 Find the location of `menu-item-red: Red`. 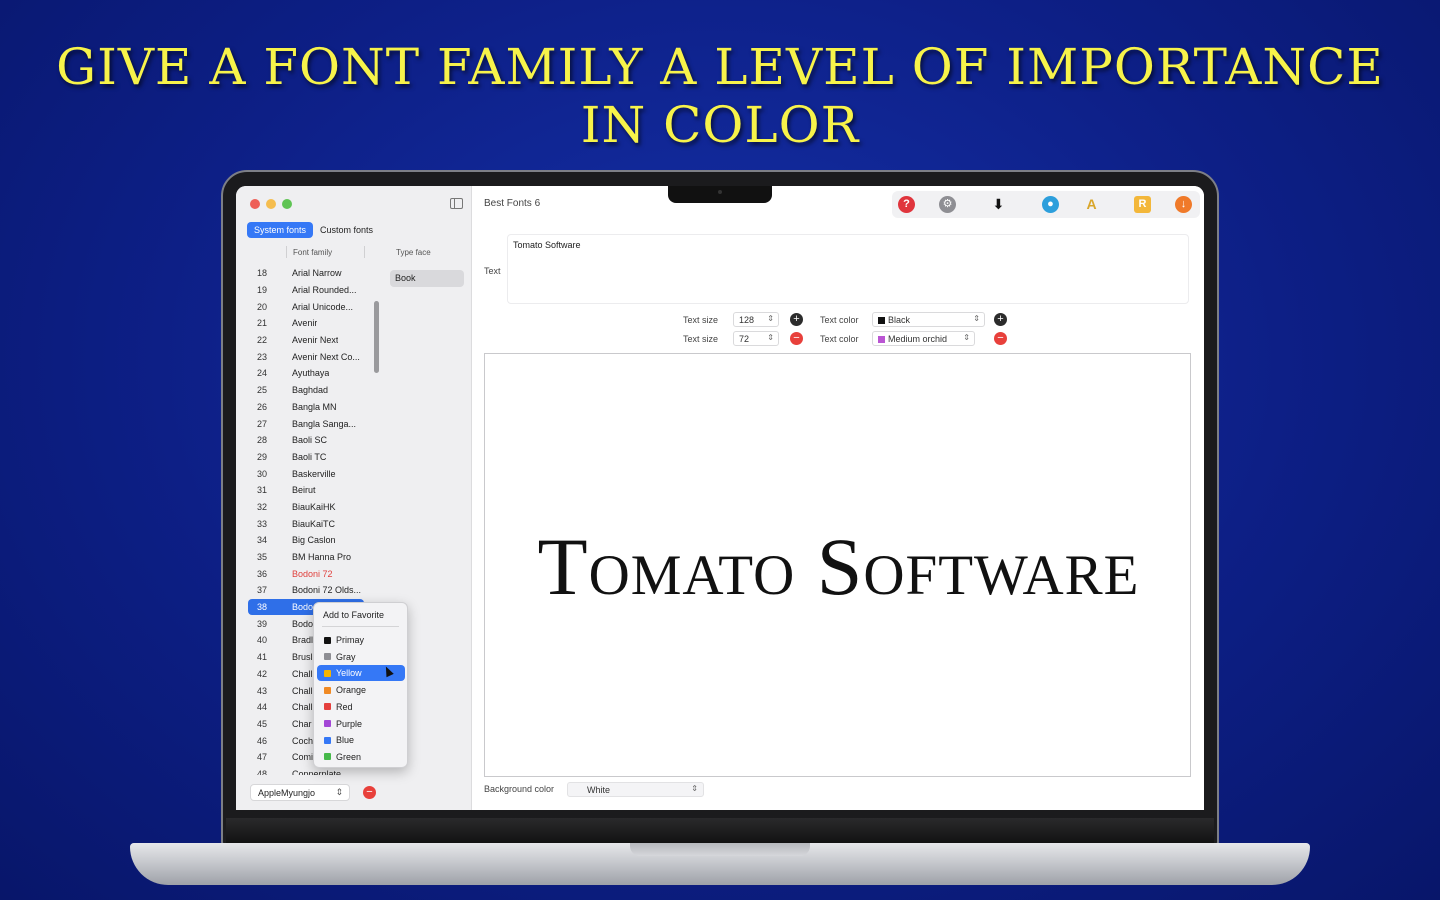

menu-item-red: Red is located at coordinates (361, 707).